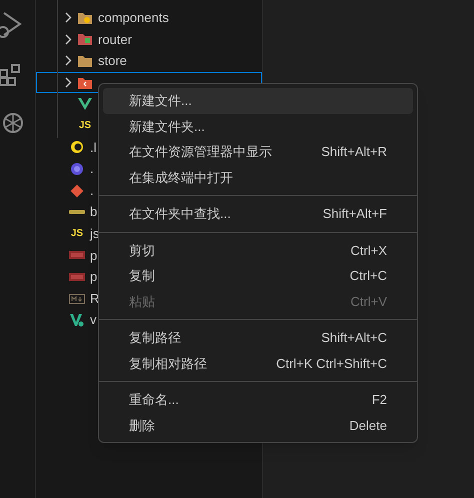 The width and height of the screenshot is (474, 498). I want to click on file-name: v, so click(93, 320).